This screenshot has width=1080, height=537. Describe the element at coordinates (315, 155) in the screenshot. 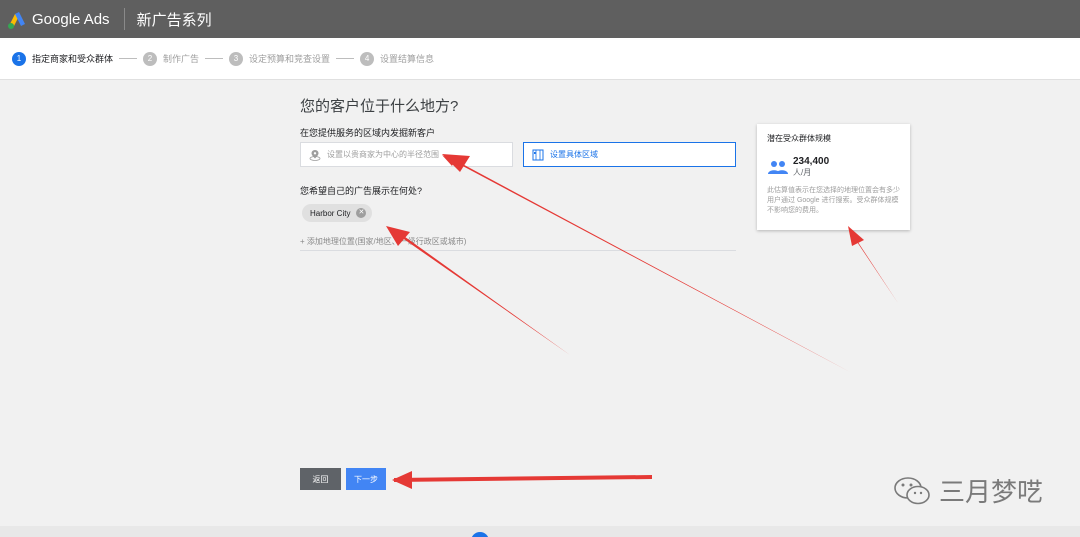

I see `location-pin-icon` at that location.